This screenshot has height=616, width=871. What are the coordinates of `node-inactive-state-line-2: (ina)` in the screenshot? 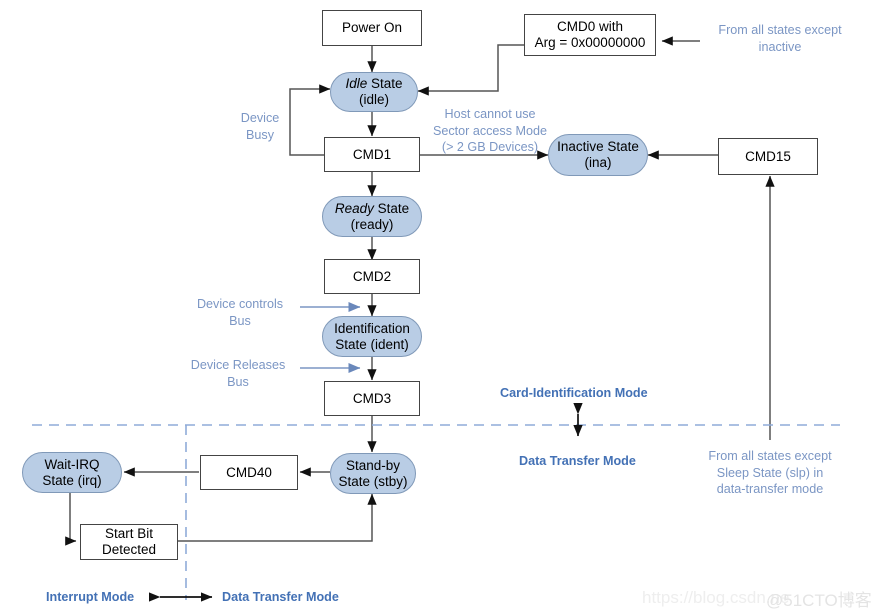 It's located at (598, 162).